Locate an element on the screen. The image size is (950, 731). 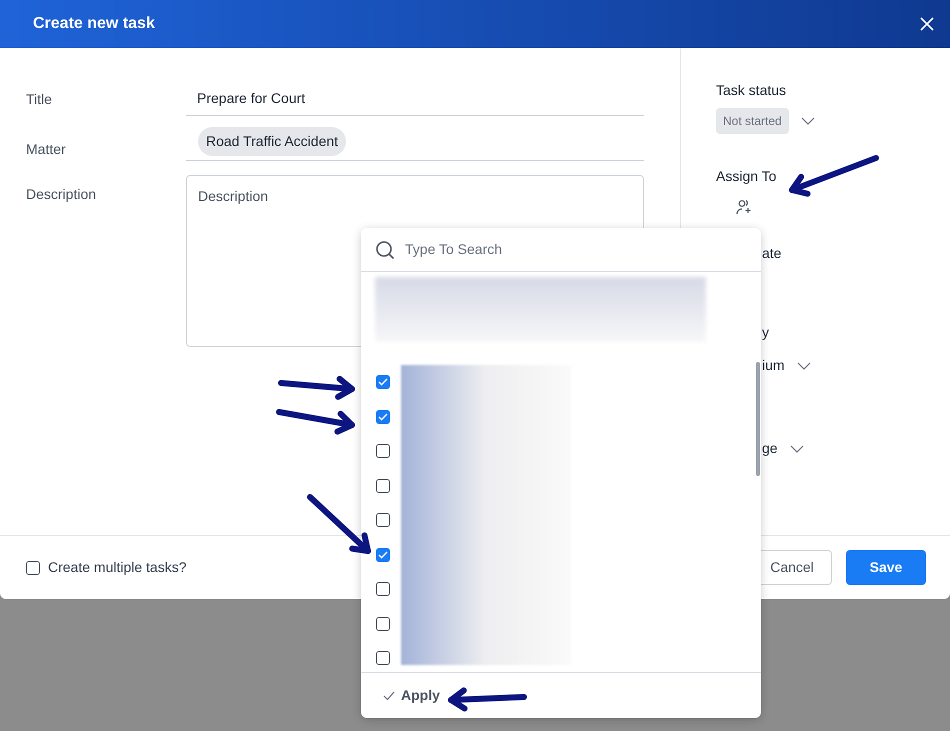
assign-label: Assign To is located at coordinates (747, 176).